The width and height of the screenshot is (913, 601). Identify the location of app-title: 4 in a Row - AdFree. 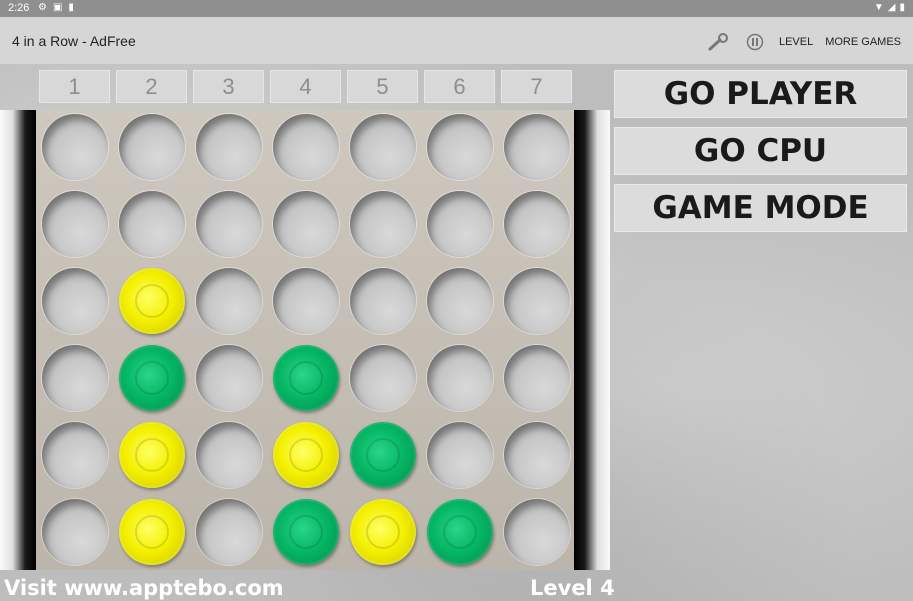
(74, 41).